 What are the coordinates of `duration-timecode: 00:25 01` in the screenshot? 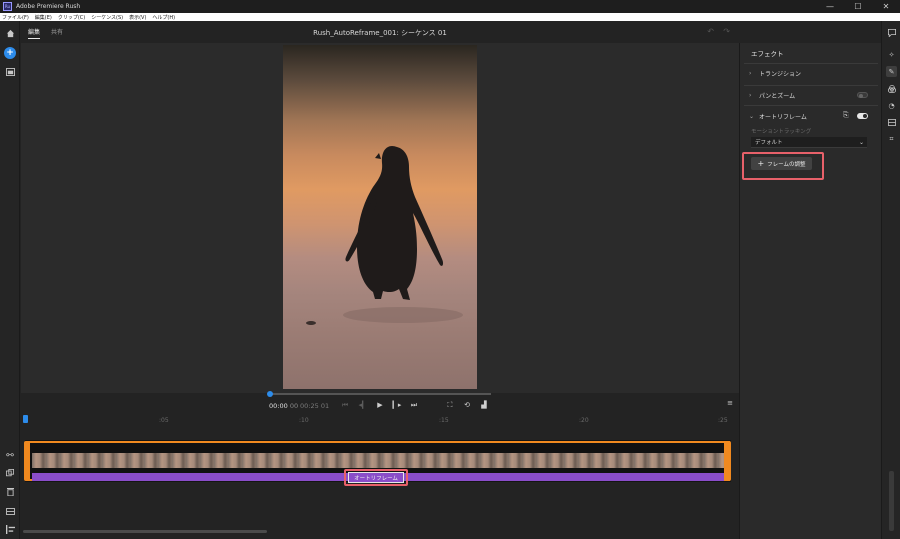 It's located at (315, 406).